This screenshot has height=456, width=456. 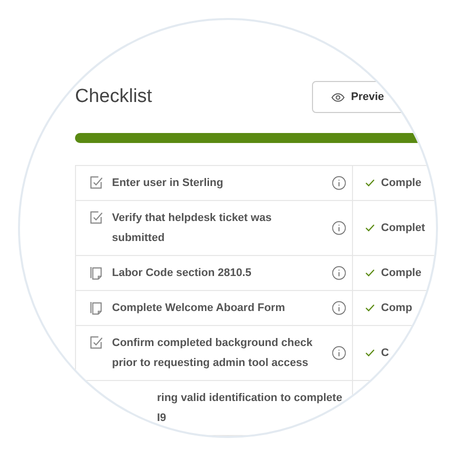 What do you see at coordinates (403, 228) in the screenshot?
I see `status-text: Complet` at bounding box center [403, 228].